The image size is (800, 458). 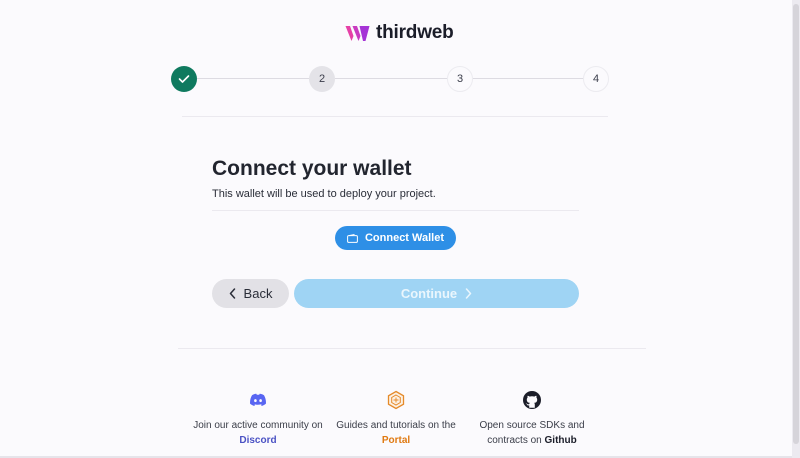 I want to click on github-icon, so click(x=532, y=400).